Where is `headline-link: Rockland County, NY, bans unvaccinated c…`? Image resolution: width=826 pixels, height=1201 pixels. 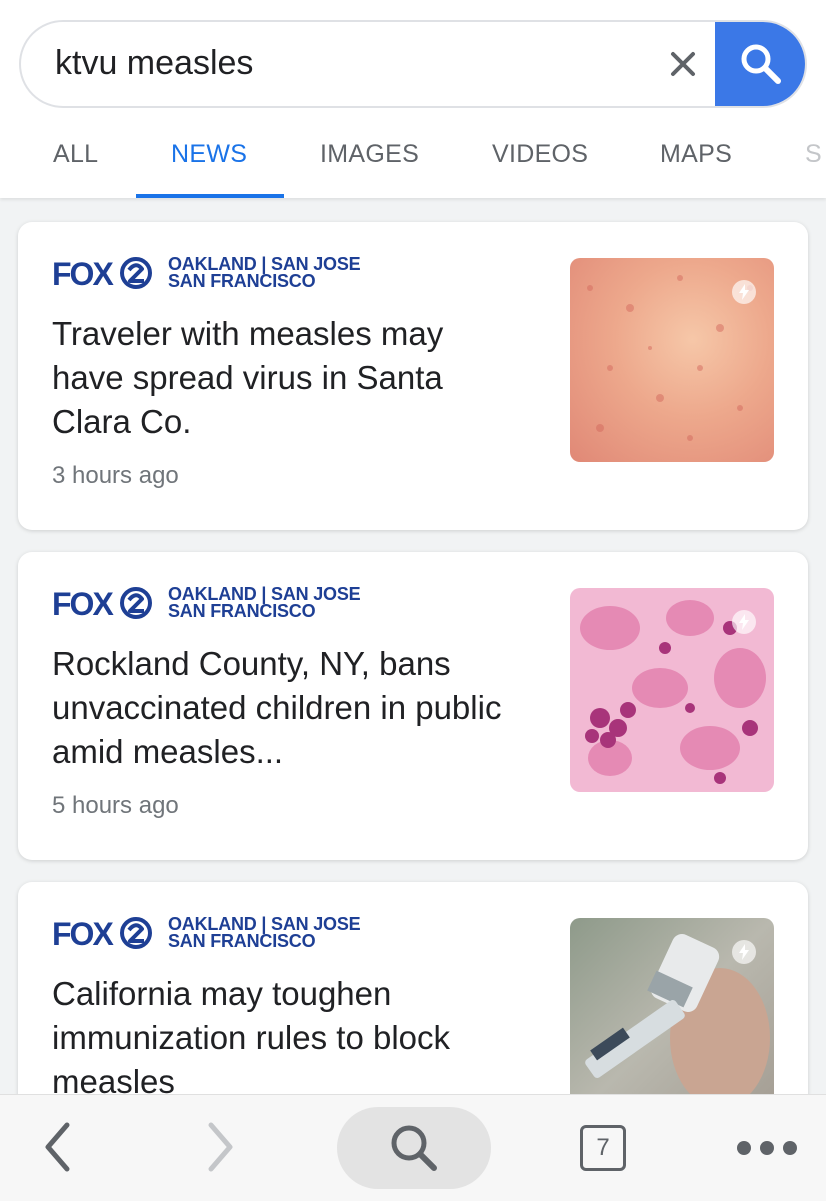 headline-link: Rockland County, NY, bans unvaccinated c… is located at coordinates (287, 708).